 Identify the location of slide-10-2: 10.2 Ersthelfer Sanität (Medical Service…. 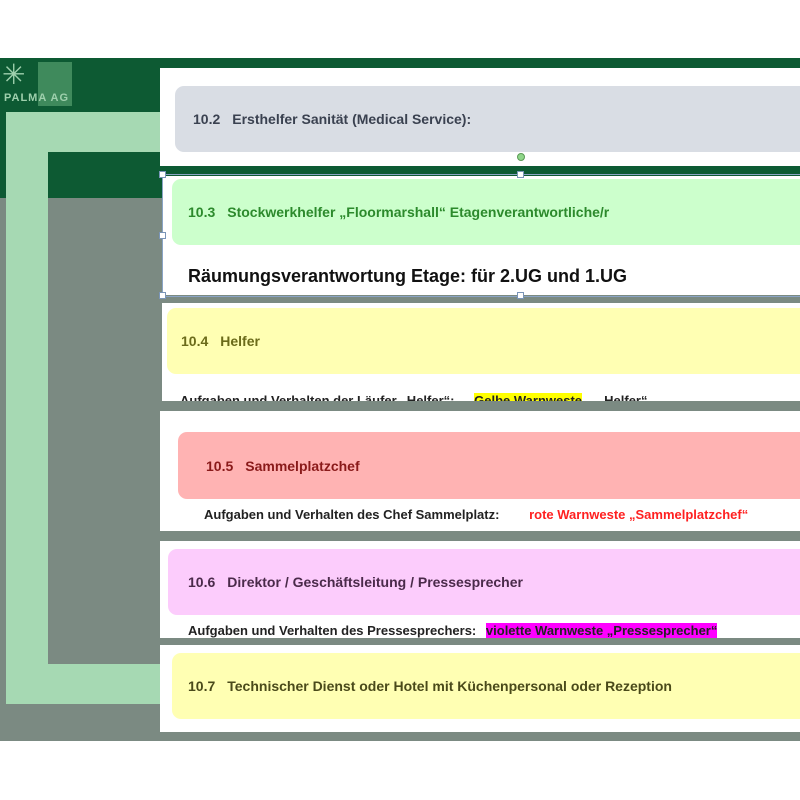
(480, 117).